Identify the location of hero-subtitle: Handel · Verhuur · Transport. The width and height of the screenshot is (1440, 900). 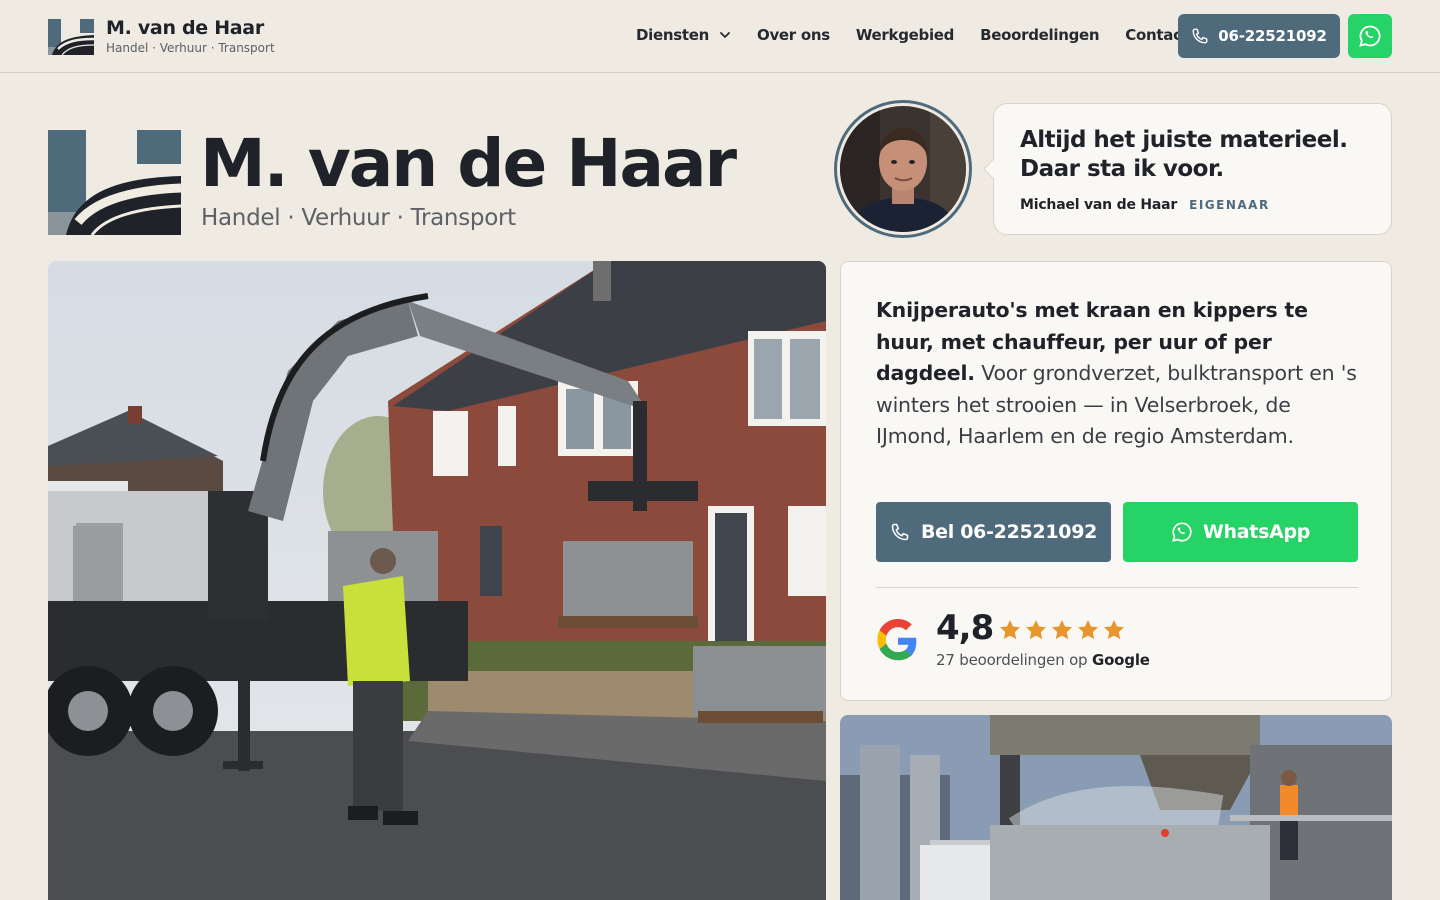
(358, 218).